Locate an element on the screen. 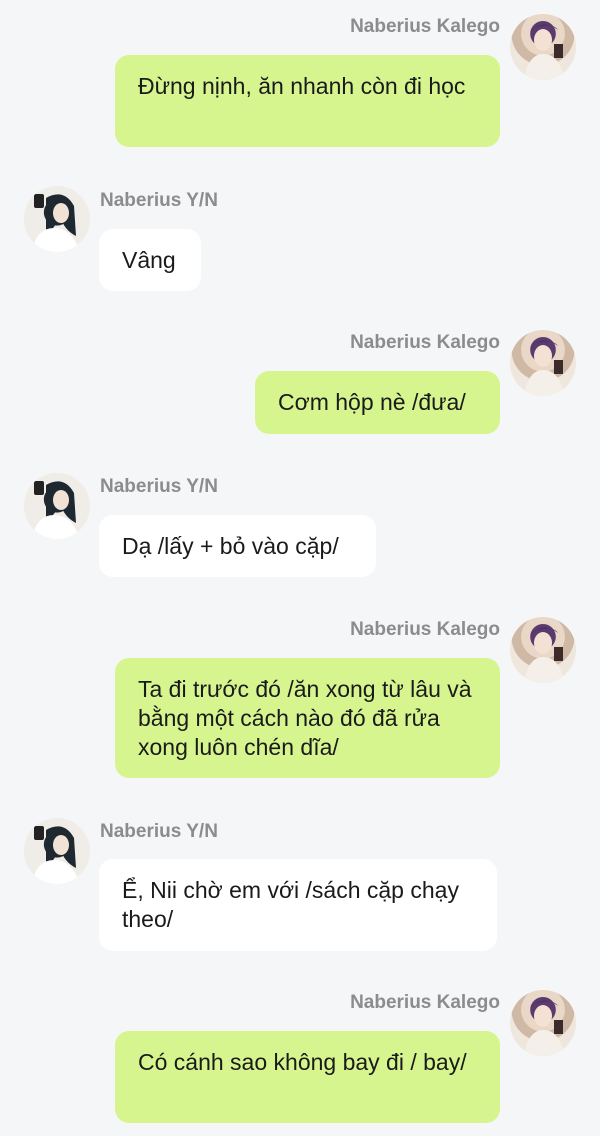  chat-bubble: Vâng is located at coordinates (150, 260).